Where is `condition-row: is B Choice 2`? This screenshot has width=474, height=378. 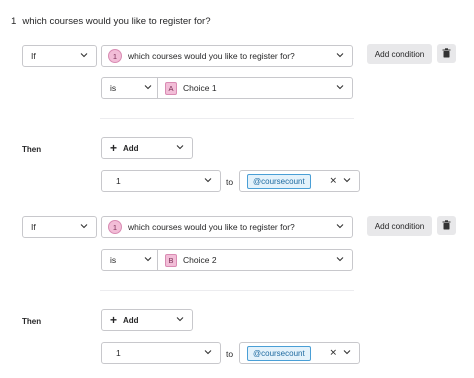 condition-row: is B Choice 2 is located at coordinates (227, 260).